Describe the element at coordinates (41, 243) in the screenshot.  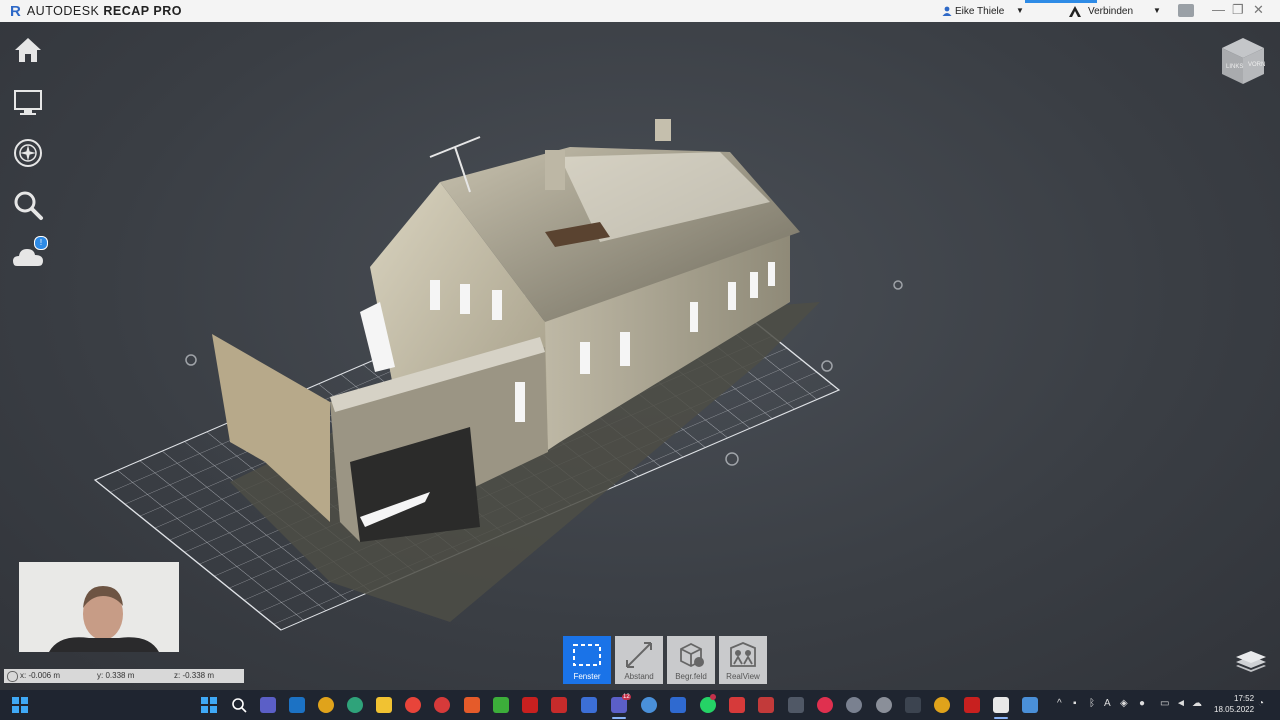
I see `notification-badge: !` at that location.